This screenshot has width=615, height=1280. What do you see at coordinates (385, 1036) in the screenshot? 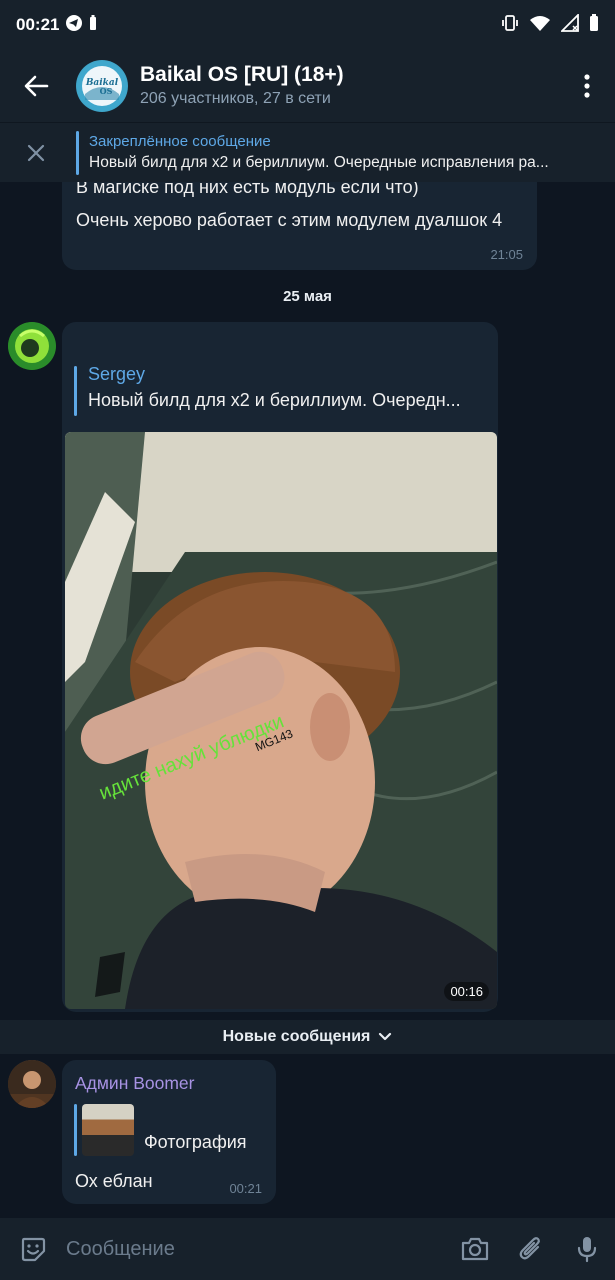
I see `chevron-down-icon` at bounding box center [385, 1036].